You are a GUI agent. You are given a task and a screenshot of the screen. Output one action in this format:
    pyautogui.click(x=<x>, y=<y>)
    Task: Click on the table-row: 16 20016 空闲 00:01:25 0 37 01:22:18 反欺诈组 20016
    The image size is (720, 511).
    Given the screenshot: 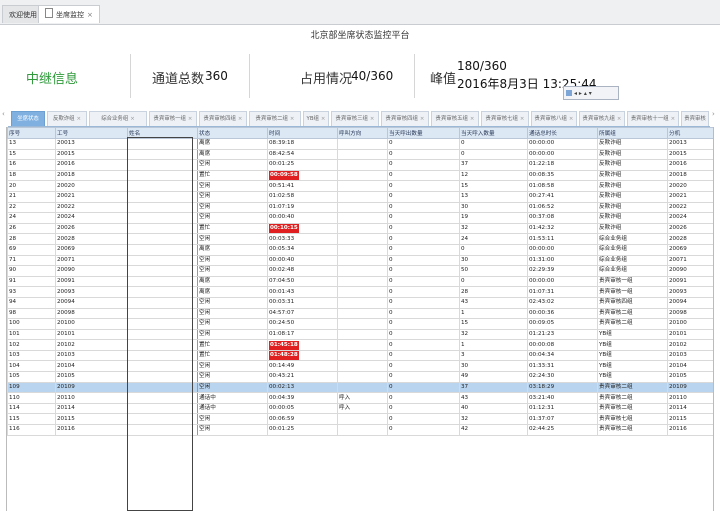 What is the action you would take?
    pyautogui.click(x=360, y=165)
    